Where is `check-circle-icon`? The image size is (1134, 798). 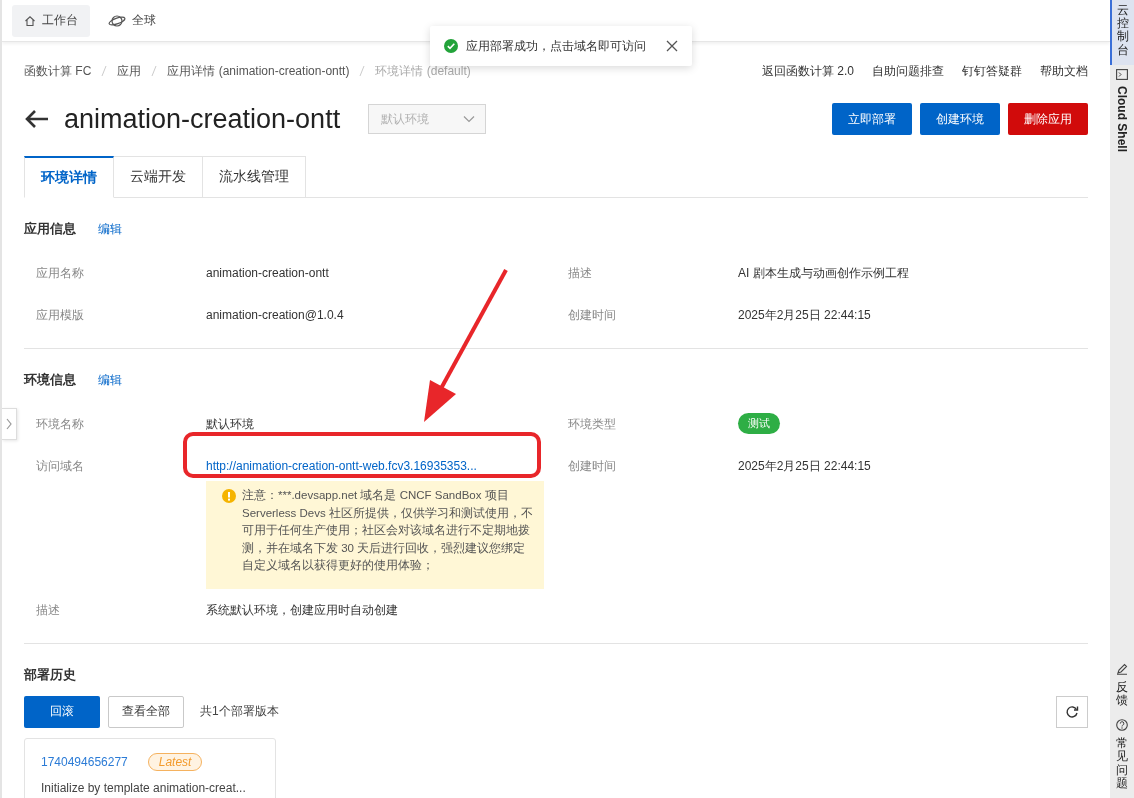
check-circle-icon is located at coordinates (451, 46).